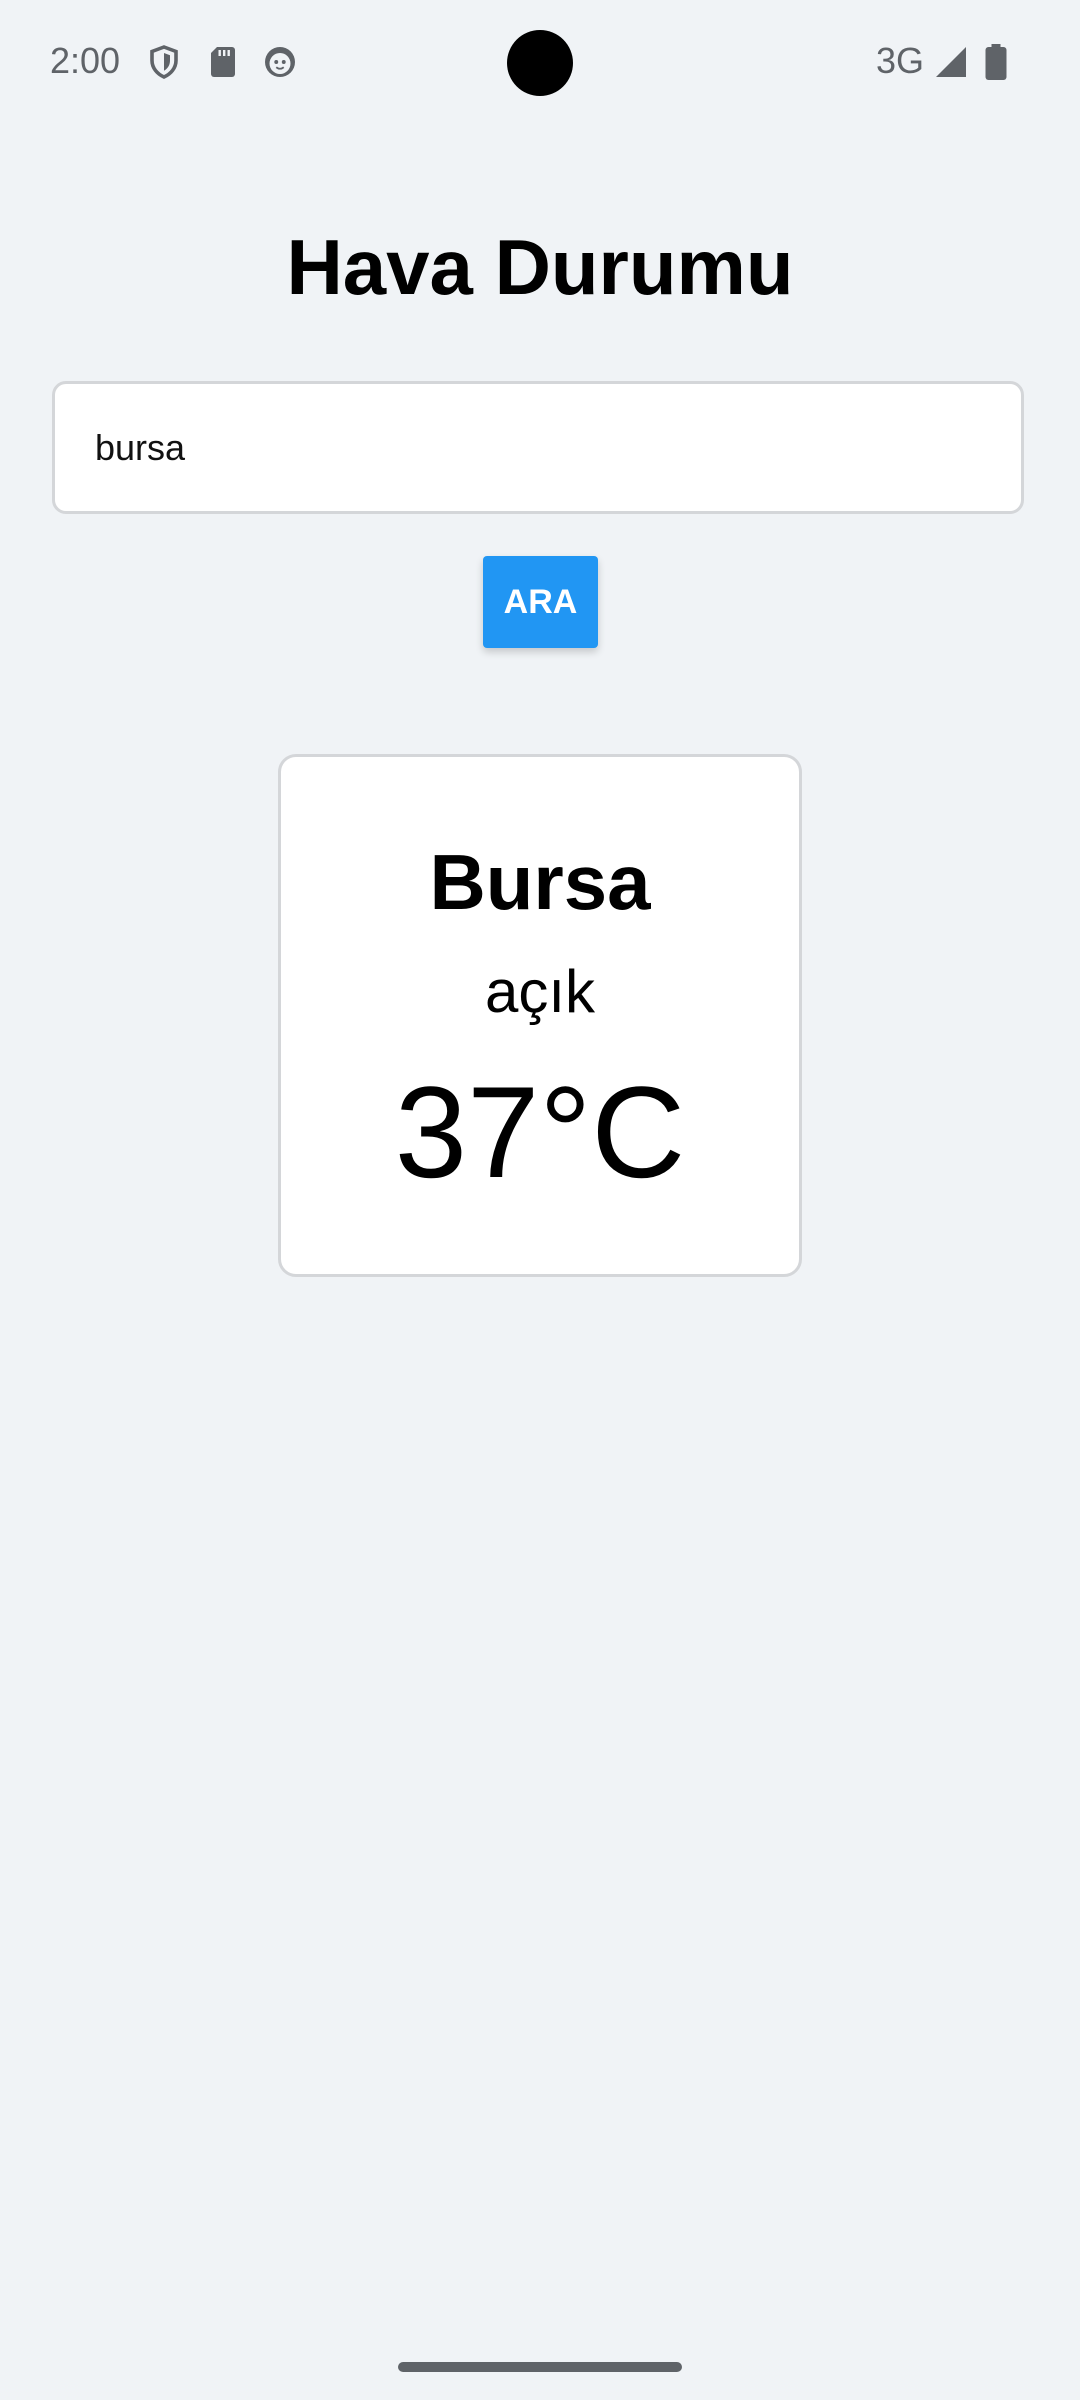  Describe the element at coordinates (900, 60) in the screenshot. I see `network-type: 3G` at that location.